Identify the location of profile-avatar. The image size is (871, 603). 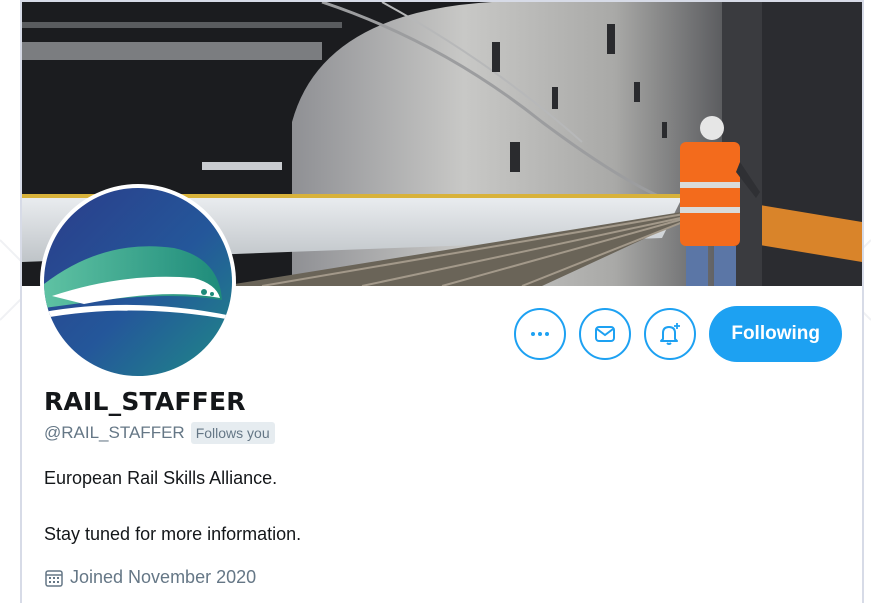
(138, 282).